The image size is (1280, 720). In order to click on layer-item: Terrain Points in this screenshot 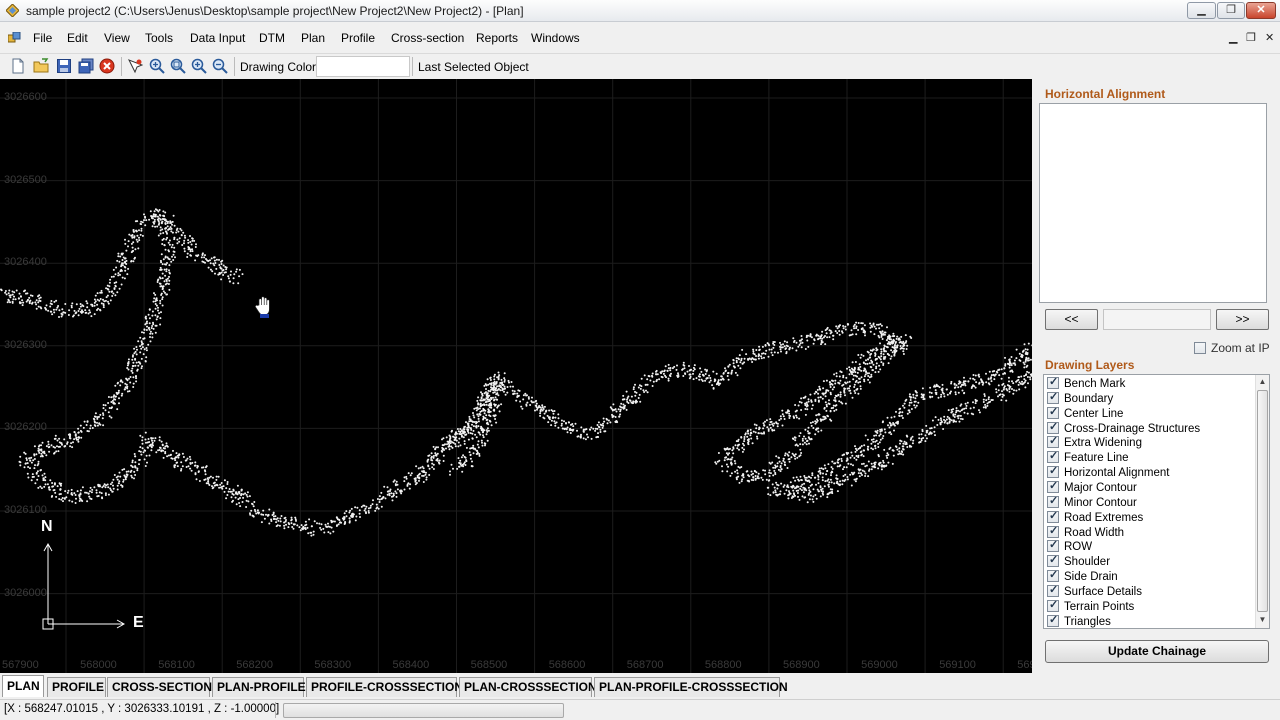, I will do `click(1090, 606)`.